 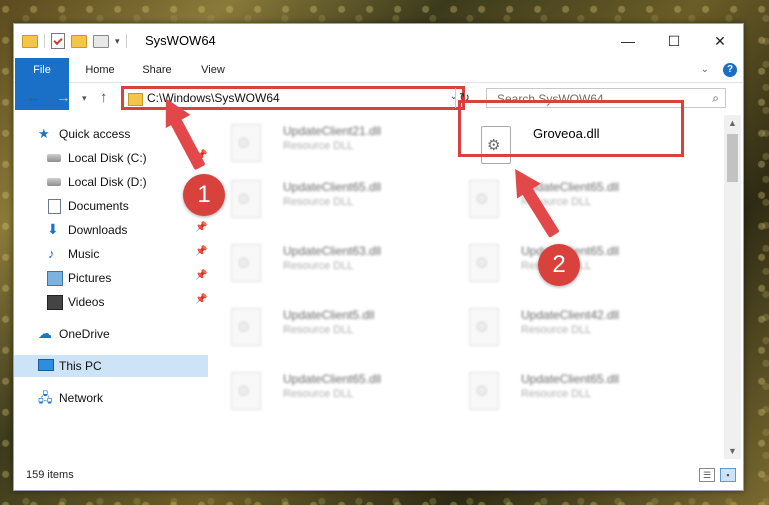 What do you see at coordinates (90, 278) in the screenshot?
I see `nav-item-label: Pictures` at bounding box center [90, 278].